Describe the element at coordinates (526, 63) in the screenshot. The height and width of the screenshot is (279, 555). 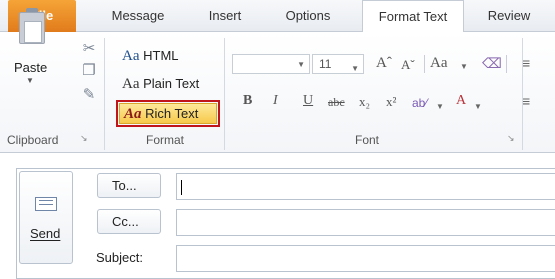
I see `bullets-icon: ≡` at that location.